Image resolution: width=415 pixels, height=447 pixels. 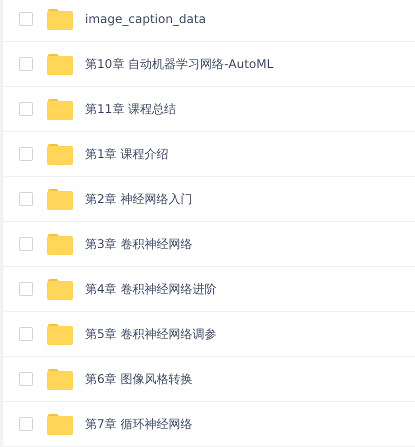 What do you see at coordinates (138, 424) in the screenshot?
I see `folder-name: 第7章 循环神经网络` at bounding box center [138, 424].